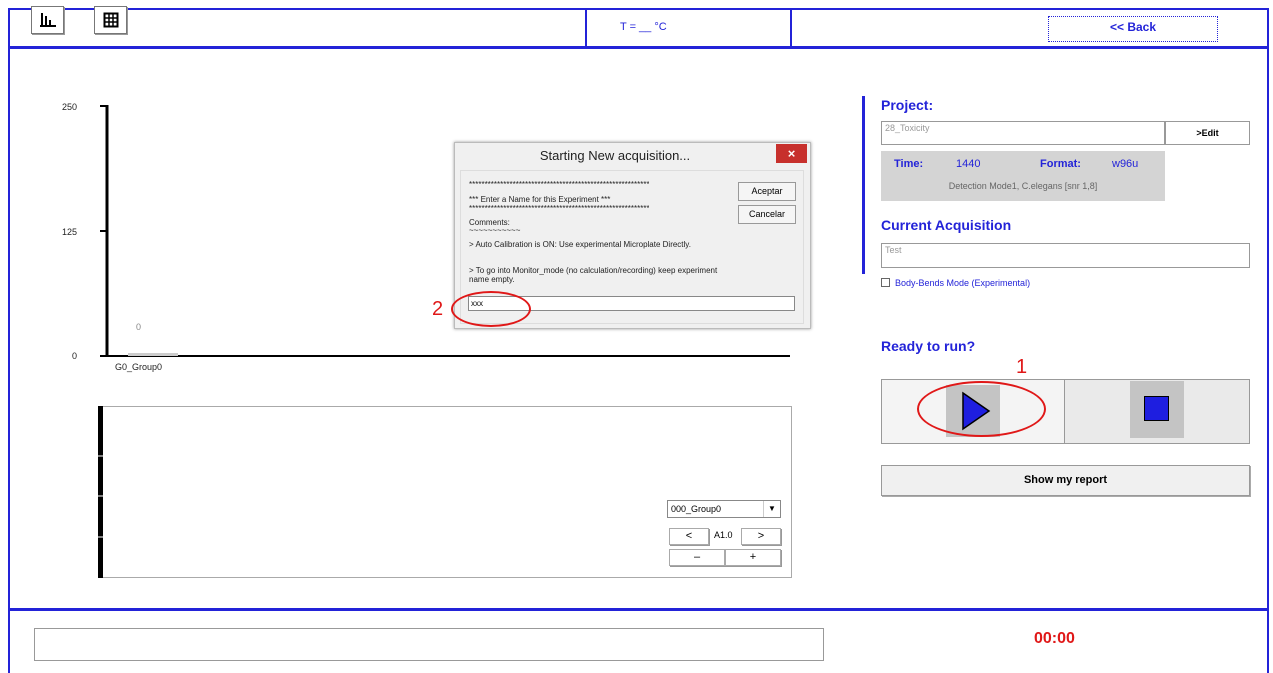  Describe the element at coordinates (1207, 133) in the screenshot. I see `edit-project-button: >Edit` at that location.